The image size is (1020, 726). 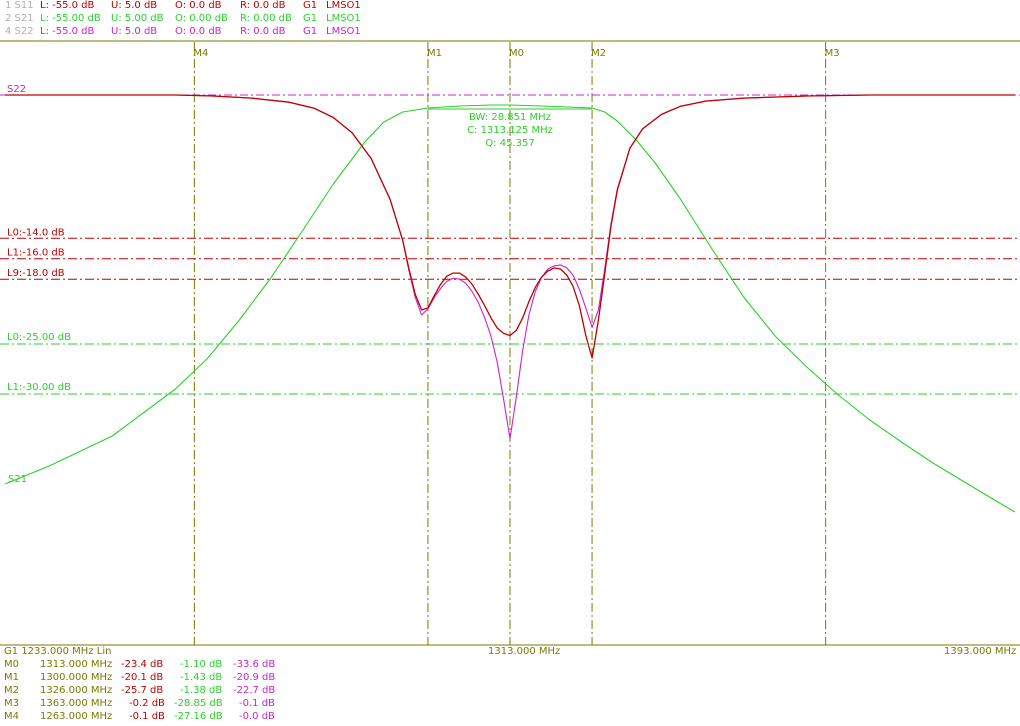 What do you see at coordinates (11, 677) in the screenshot?
I see `marker-row-name: M1` at bounding box center [11, 677].